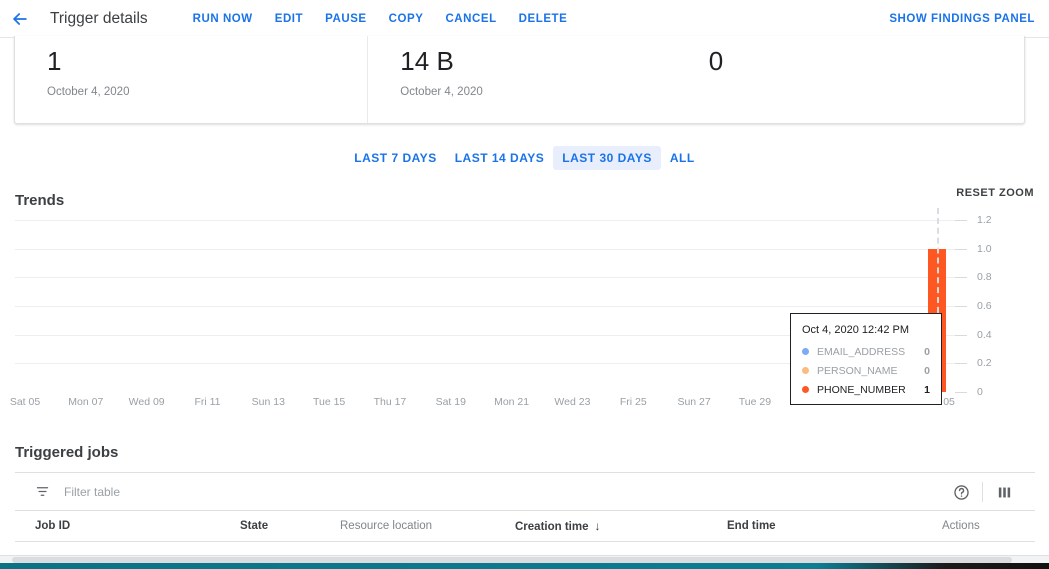 The image size is (1049, 569). What do you see at coordinates (984, 334) in the screenshot?
I see `y-axis-tick-label: 0.4` at bounding box center [984, 334].